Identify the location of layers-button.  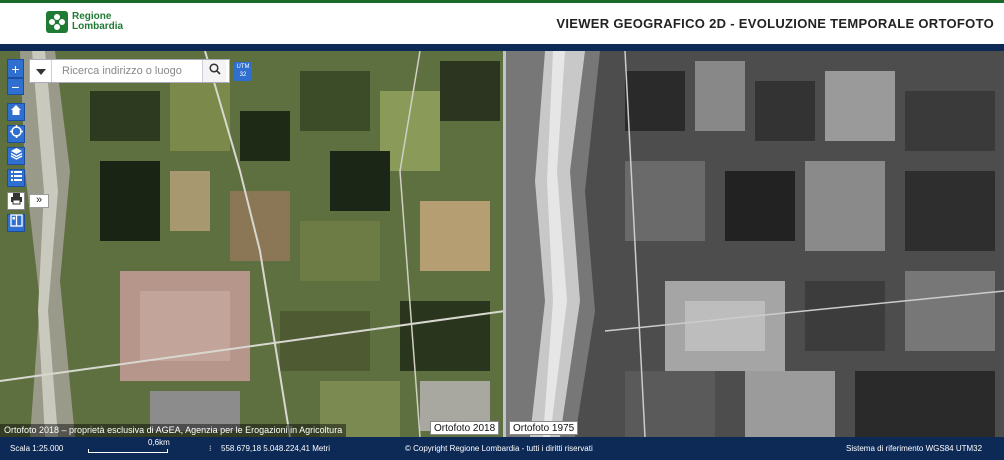
(16, 156).